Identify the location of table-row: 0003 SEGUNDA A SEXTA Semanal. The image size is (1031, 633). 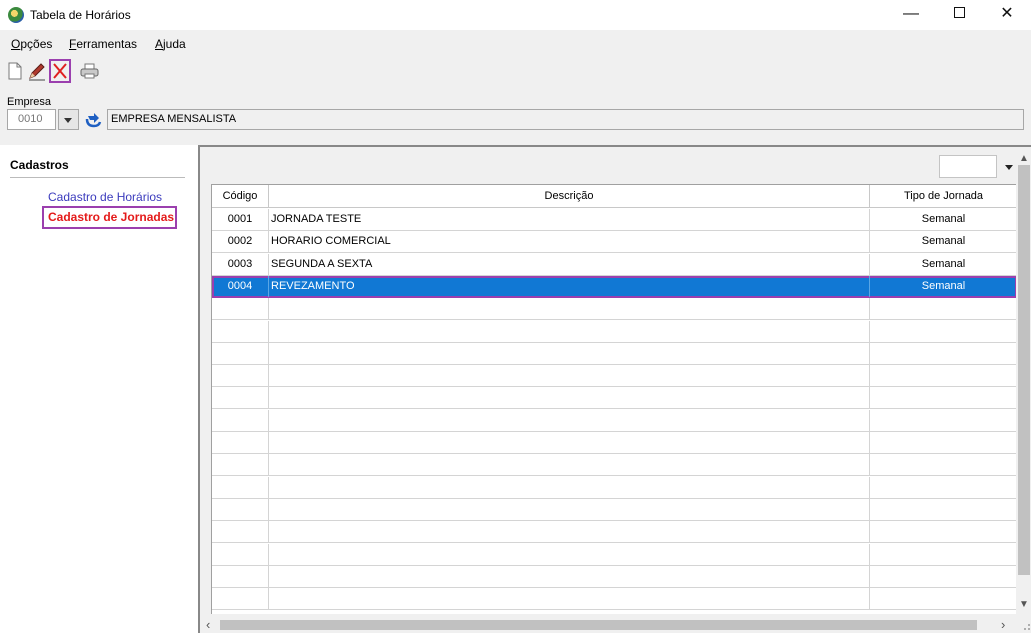
(614, 264).